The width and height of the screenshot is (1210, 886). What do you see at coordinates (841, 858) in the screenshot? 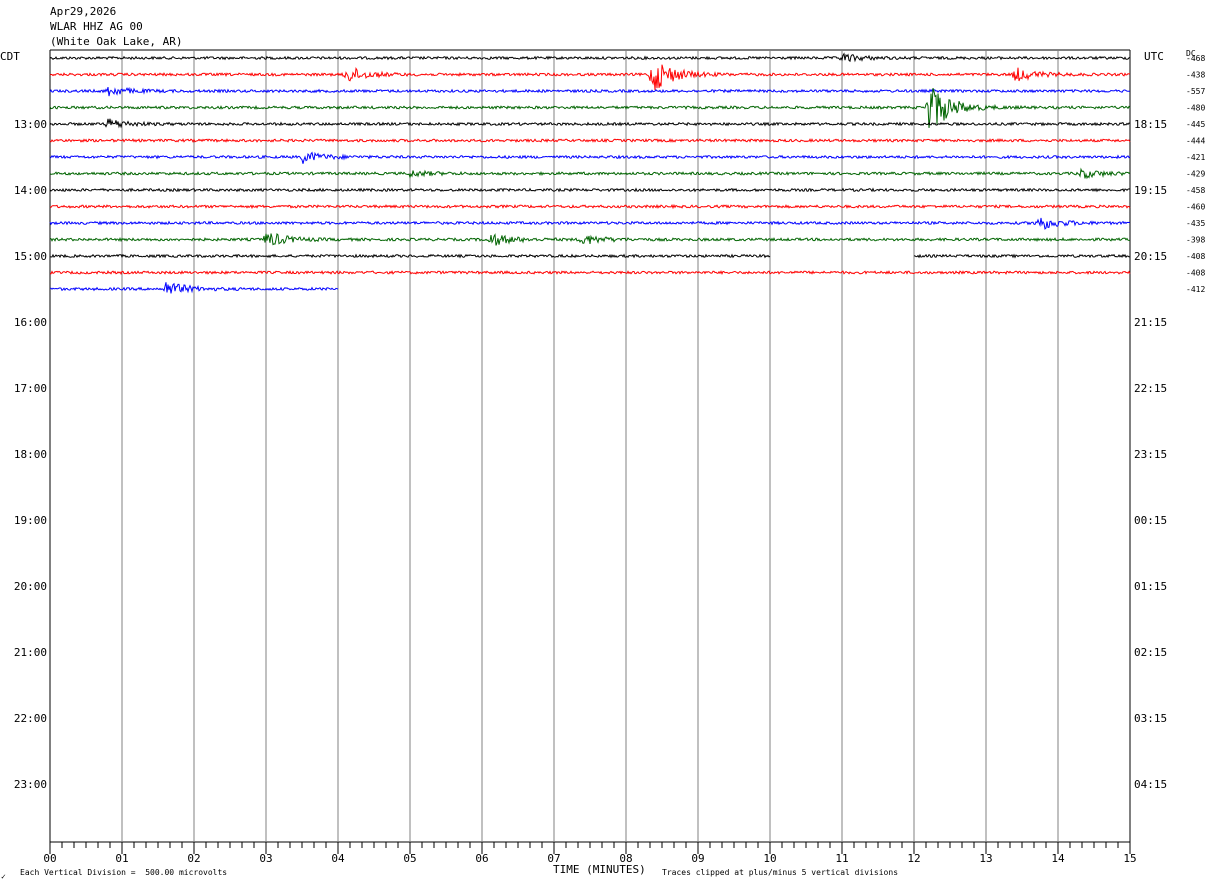
I see `x-tick-label: 11` at bounding box center [841, 858].